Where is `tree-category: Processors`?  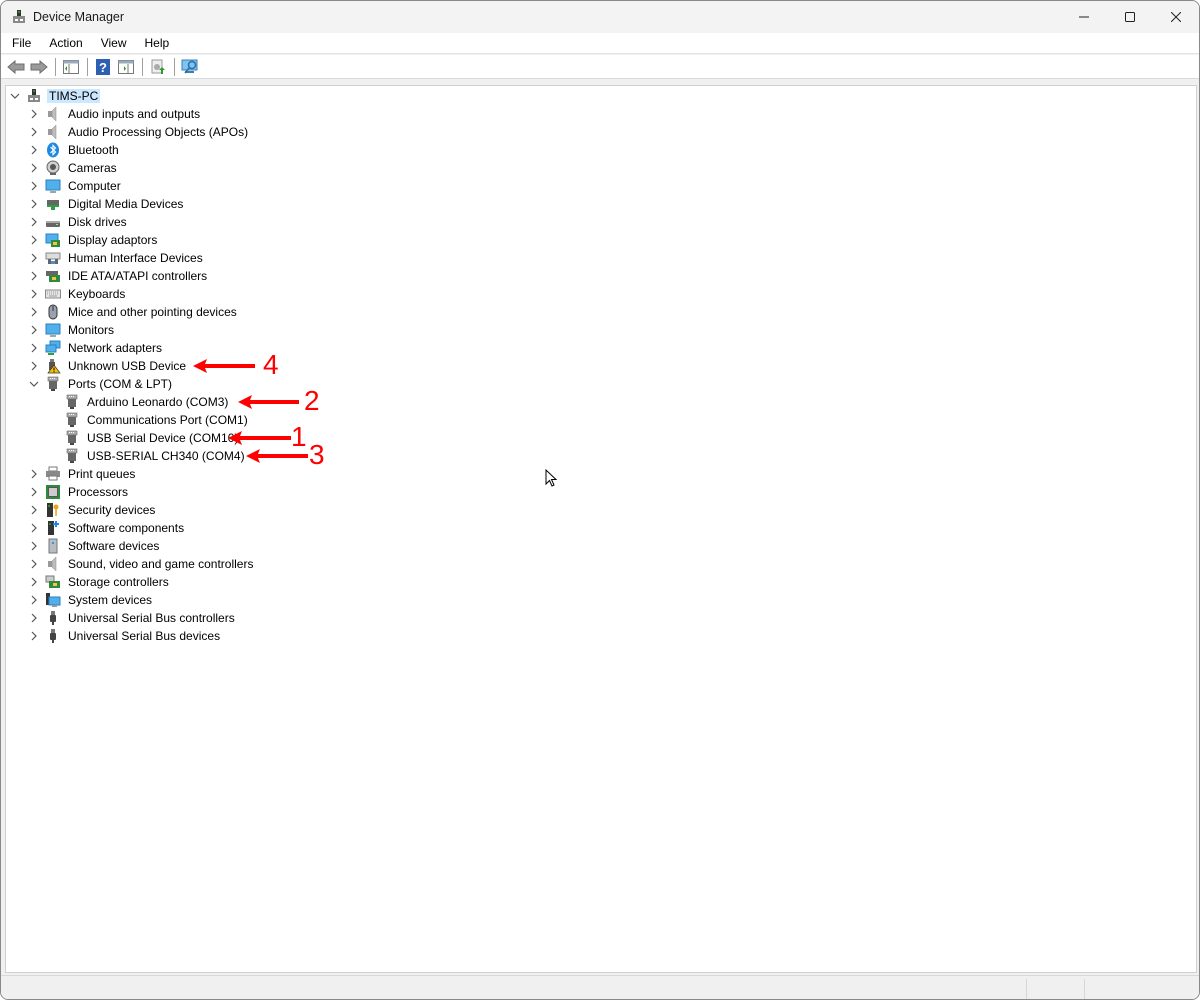
tree-category: Processors is located at coordinates (78, 492).